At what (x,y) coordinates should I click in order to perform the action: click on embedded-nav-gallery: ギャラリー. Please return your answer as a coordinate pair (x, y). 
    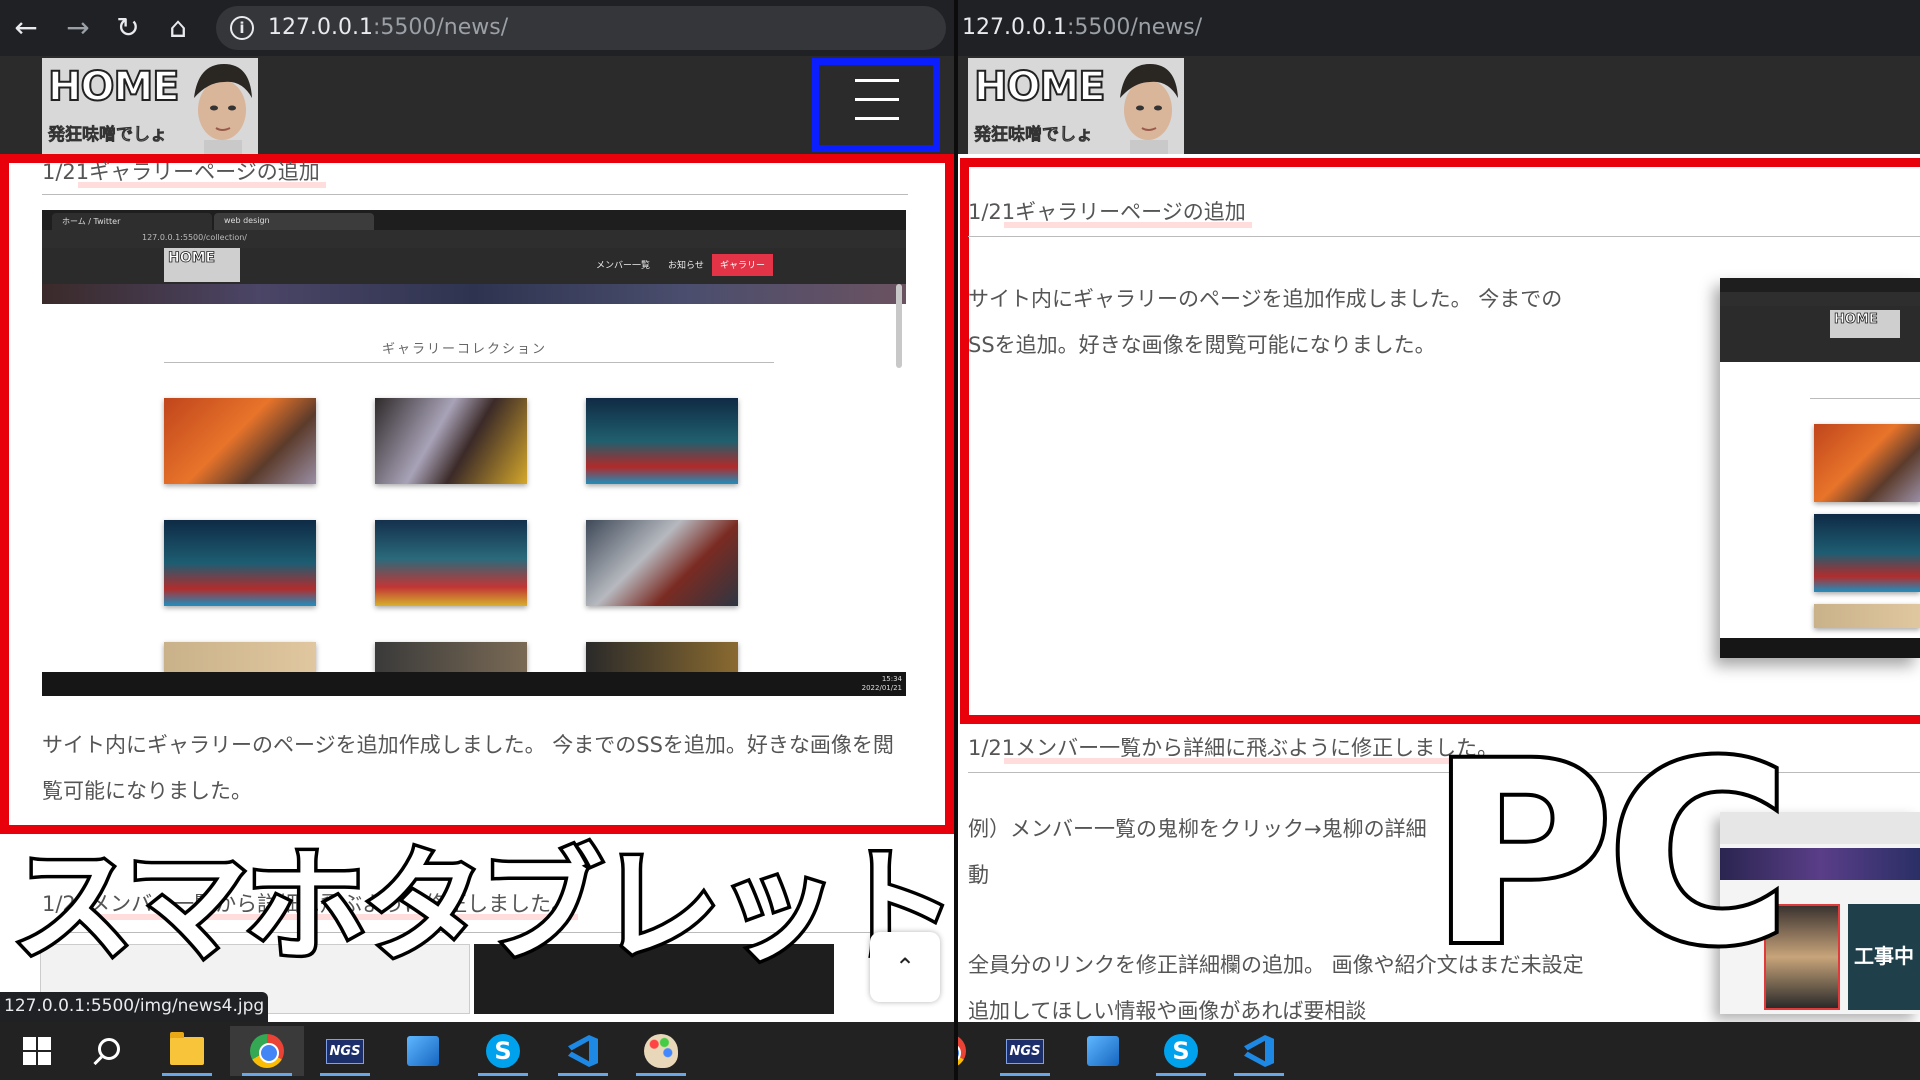
    Looking at the image, I should click on (743, 265).